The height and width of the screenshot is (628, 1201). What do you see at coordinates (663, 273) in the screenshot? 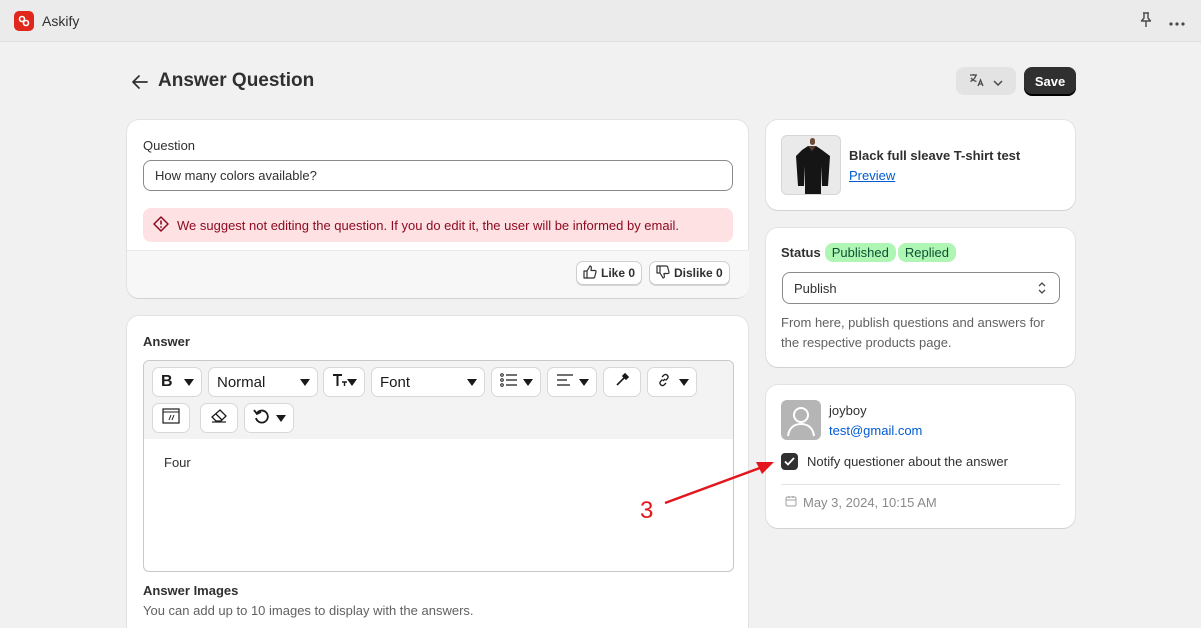
I see `thumbs-down-icon` at bounding box center [663, 273].